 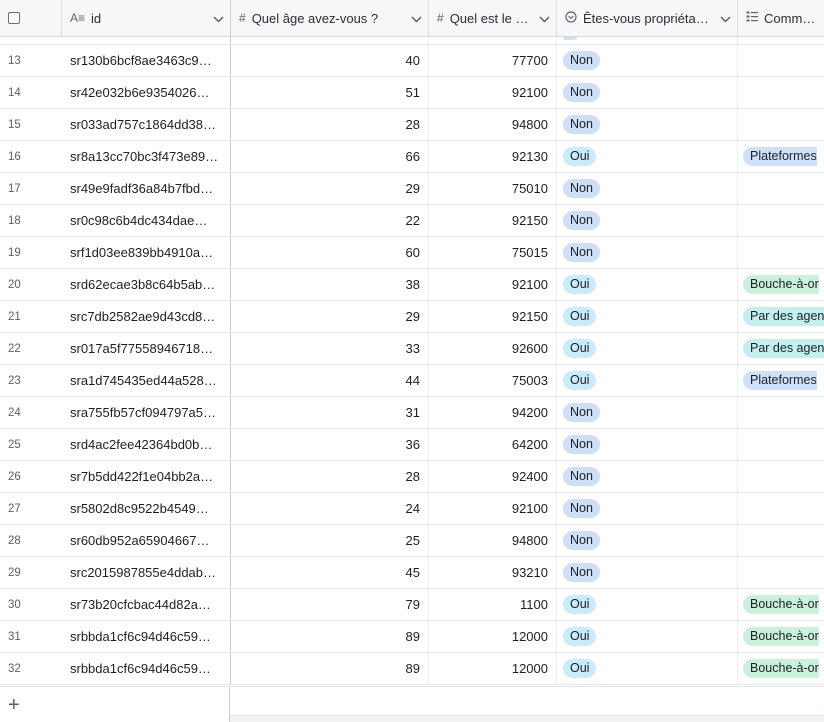 What do you see at coordinates (412, 477) in the screenshot?
I see `table-row: 26 sr7b5dd422f1e04bb2a… 28 92400 Non` at bounding box center [412, 477].